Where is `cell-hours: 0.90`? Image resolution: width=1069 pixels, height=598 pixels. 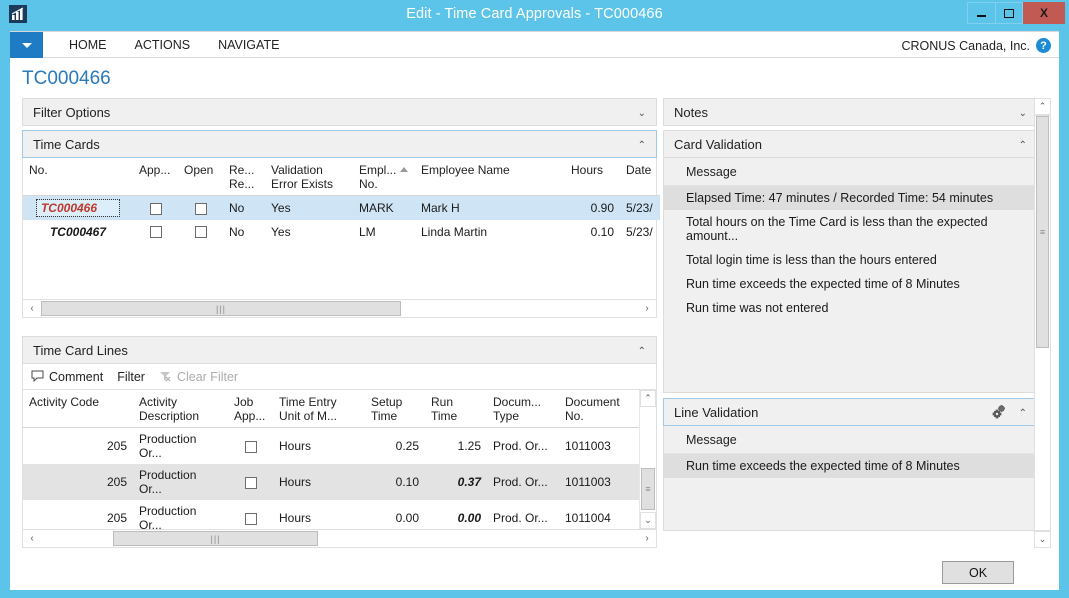
cell-hours: 0.90 is located at coordinates (592, 207).